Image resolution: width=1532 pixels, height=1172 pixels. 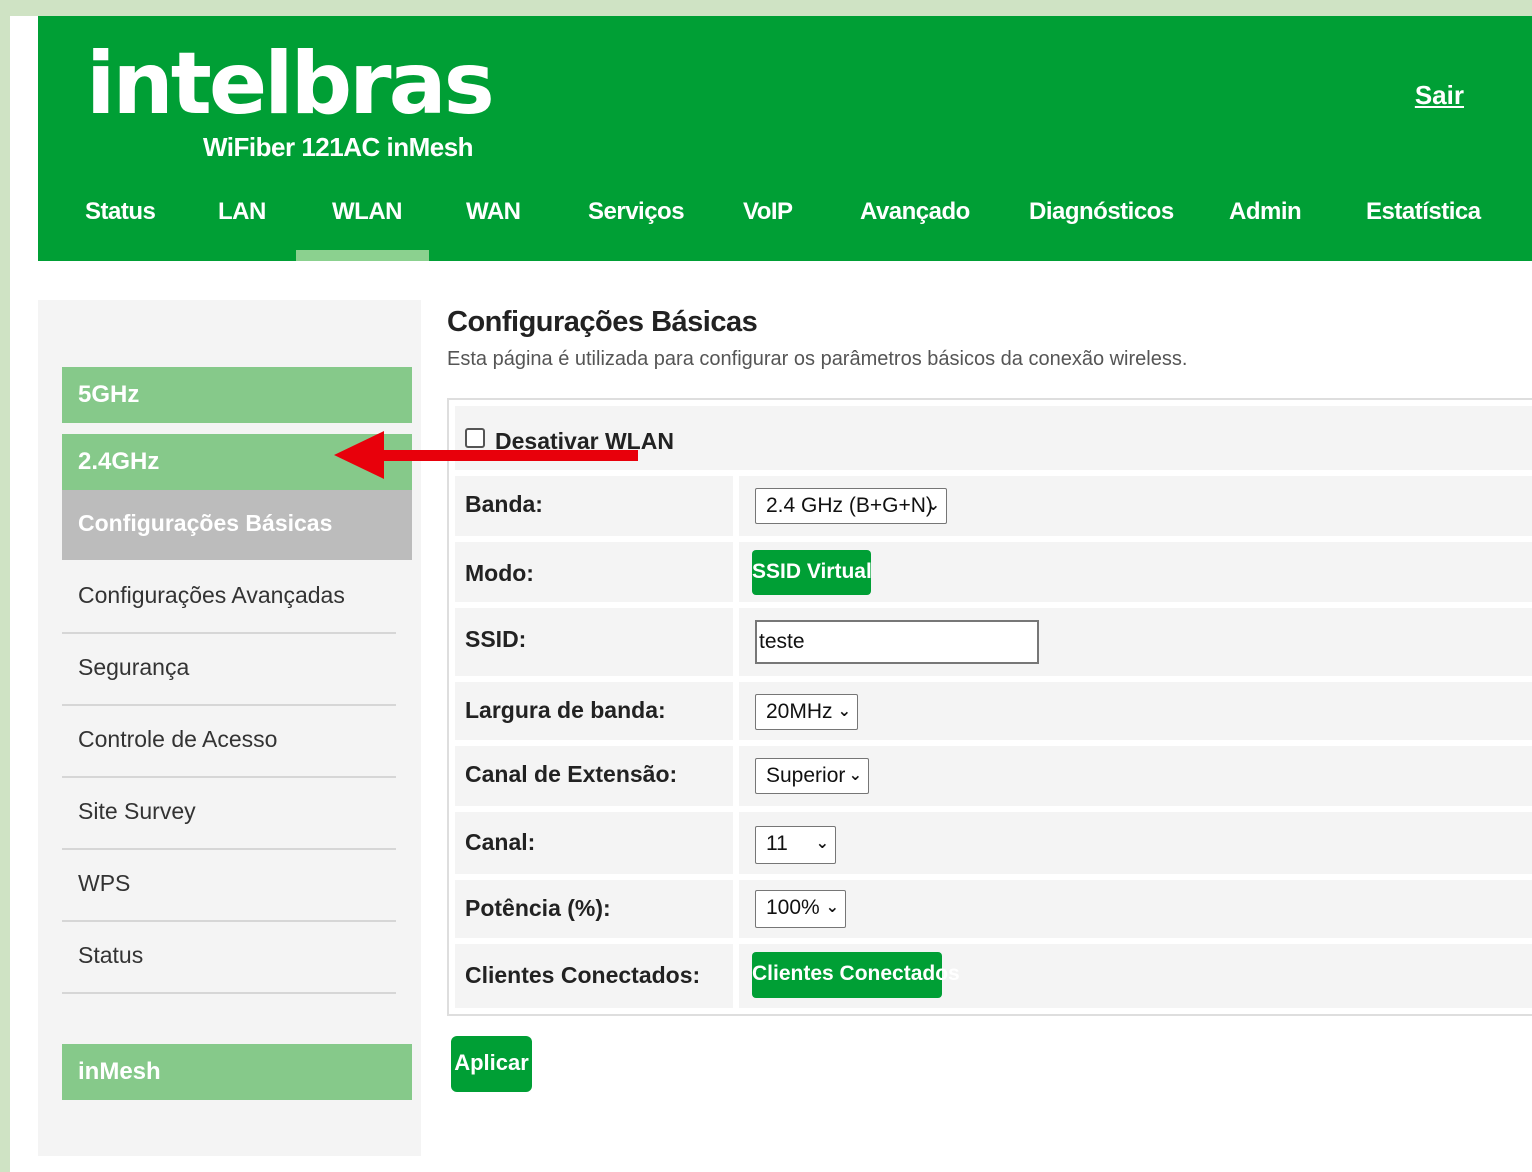 I want to click on sidebar-item-configuracoes-avancadas: Configurações Avançadas, so click(x=229, y=598).